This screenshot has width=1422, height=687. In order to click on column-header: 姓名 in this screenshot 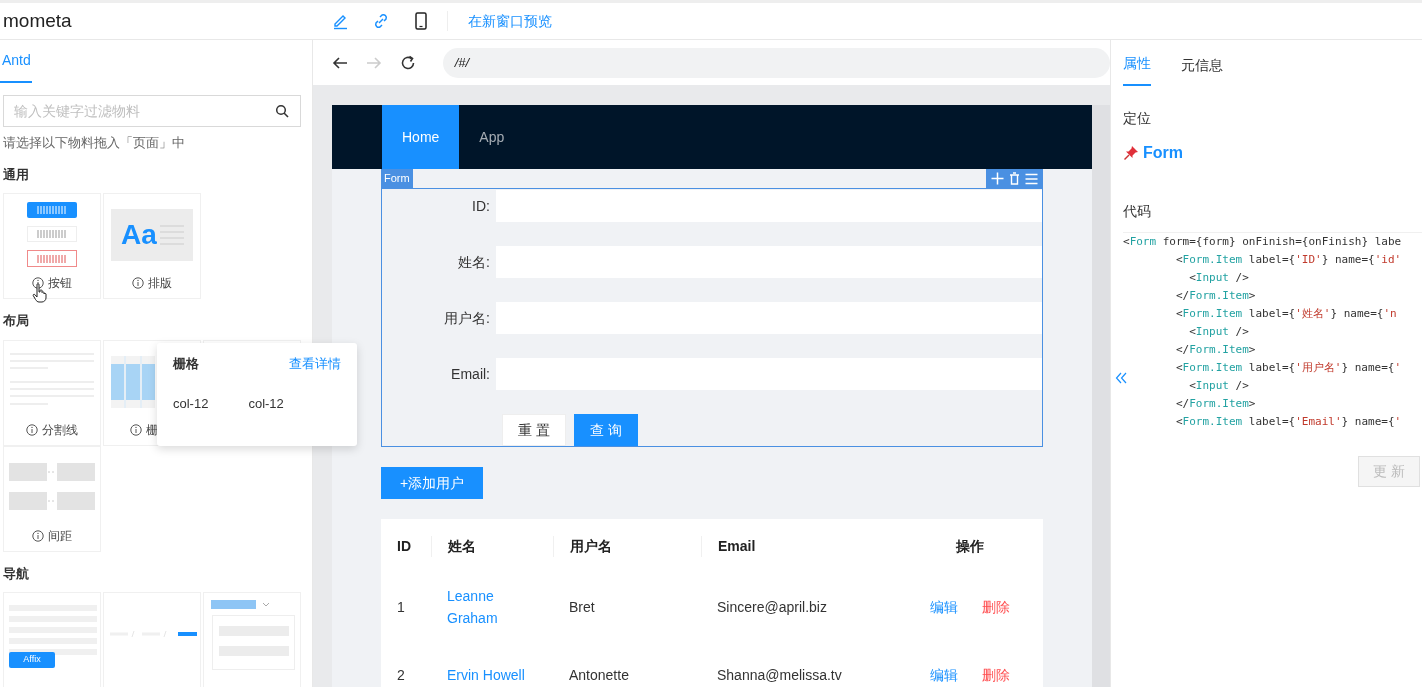, I will do `click(462, 546)`.